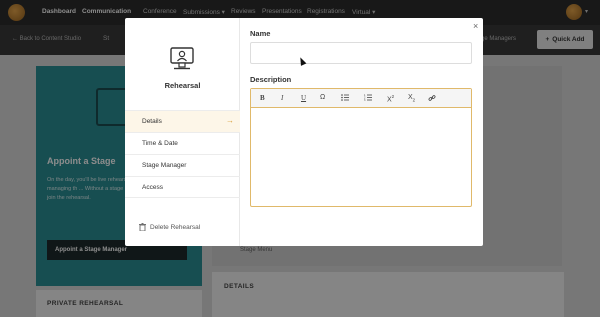 The width and height of the screenshot is (600, 317). I want to click on link-icon, so click(432, 99).